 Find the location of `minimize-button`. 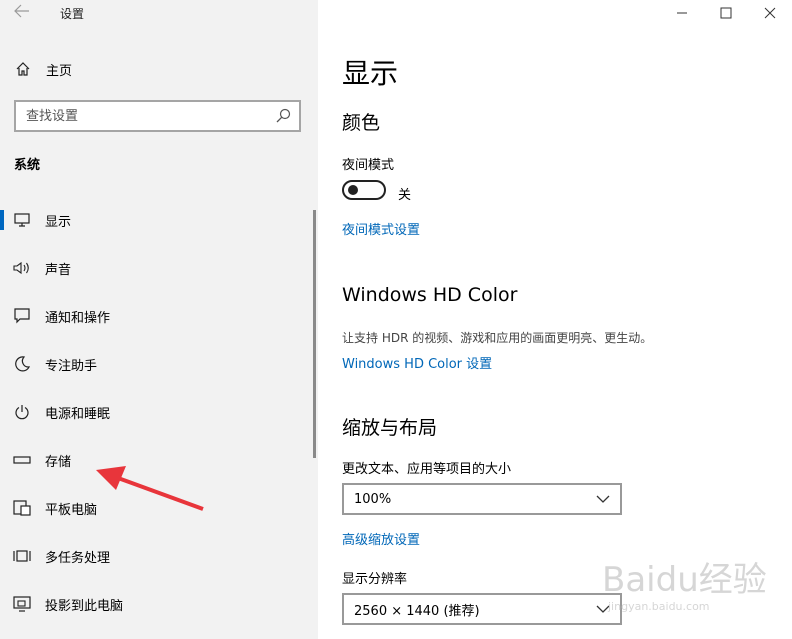

minimize-button is located at coordinates (682, 13).